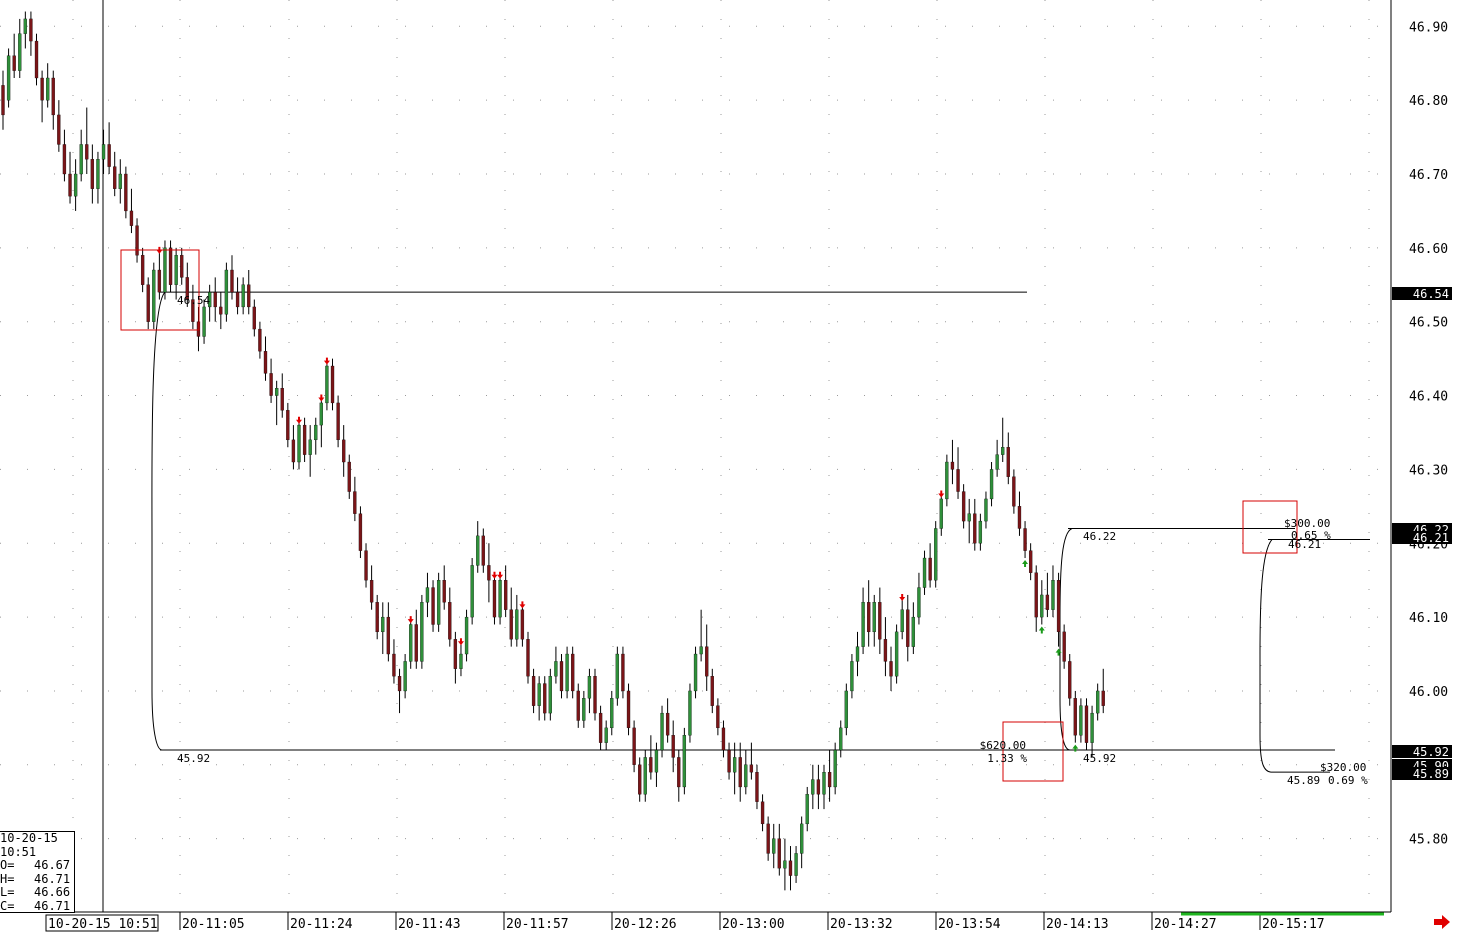  What do you see at coordinates (861, 924) in the screenshot?
I see `x-tick-label: 20-13:32` at bounding box center [861, 924].